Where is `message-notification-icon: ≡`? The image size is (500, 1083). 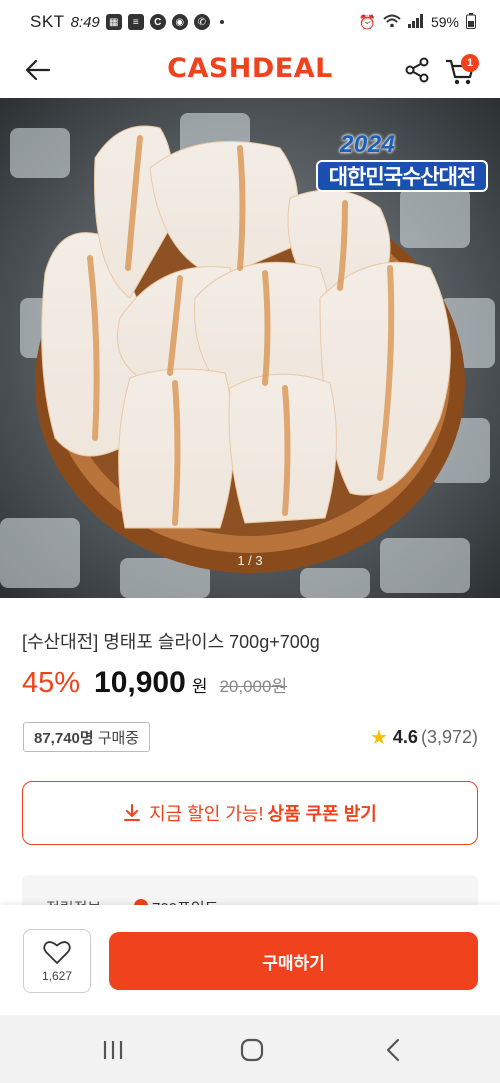
message-notification-icon: ≡ is located at coordinates (135, 22).